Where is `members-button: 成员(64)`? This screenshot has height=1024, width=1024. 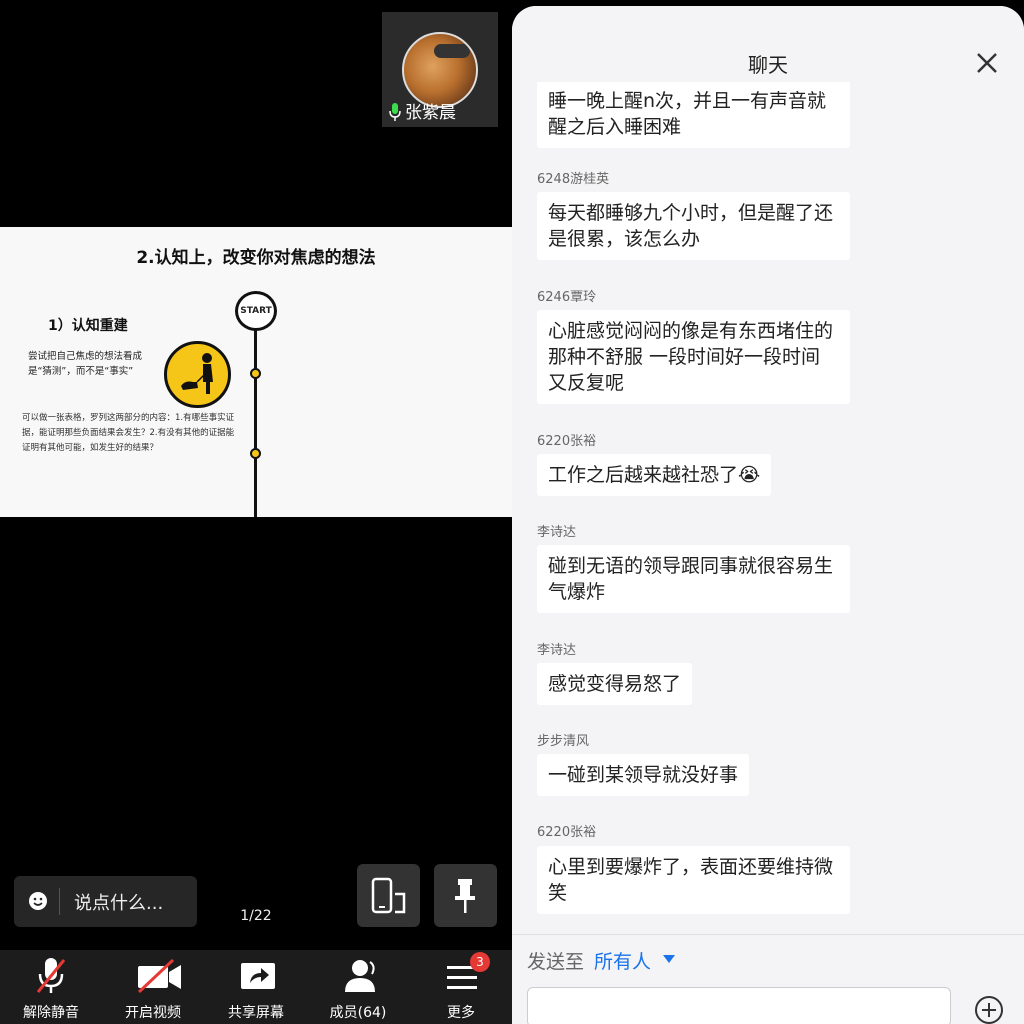
members-button: 成员(64) is located at coordinates (358, 987).